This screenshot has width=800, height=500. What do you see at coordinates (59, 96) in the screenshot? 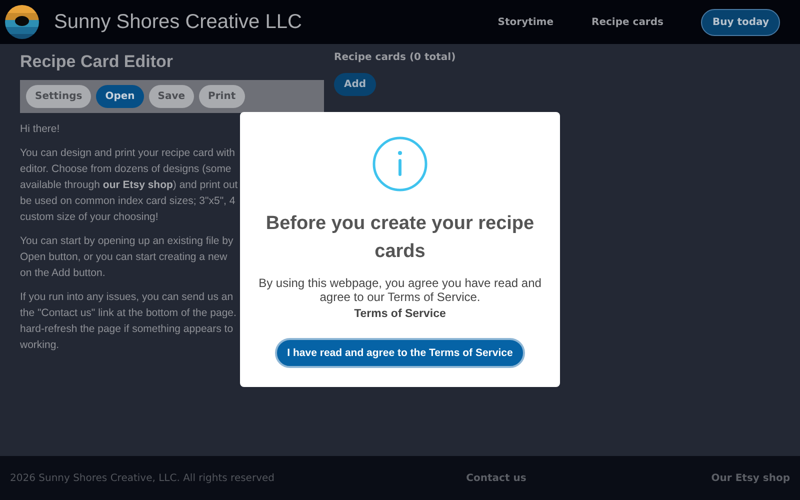
I see `toolbar-button: Settings` at bounding box center [59, 96].